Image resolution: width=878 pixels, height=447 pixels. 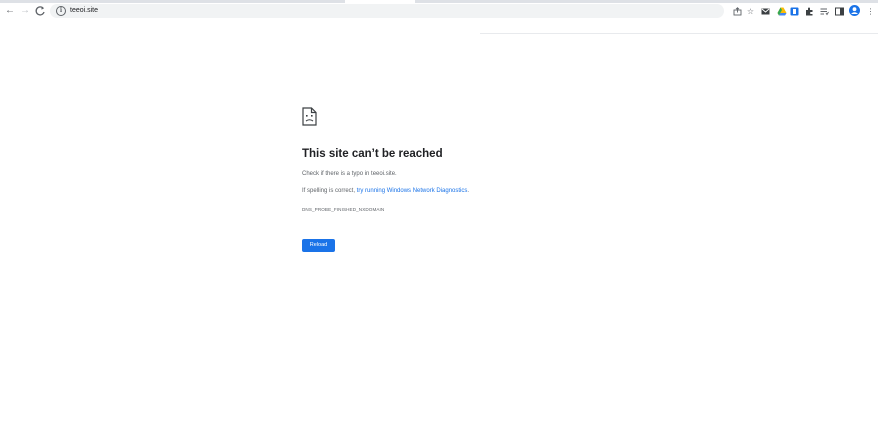 I want to click on typo-hint: Check if there is a typo in teeoi.site., so click(x=349, y=174).